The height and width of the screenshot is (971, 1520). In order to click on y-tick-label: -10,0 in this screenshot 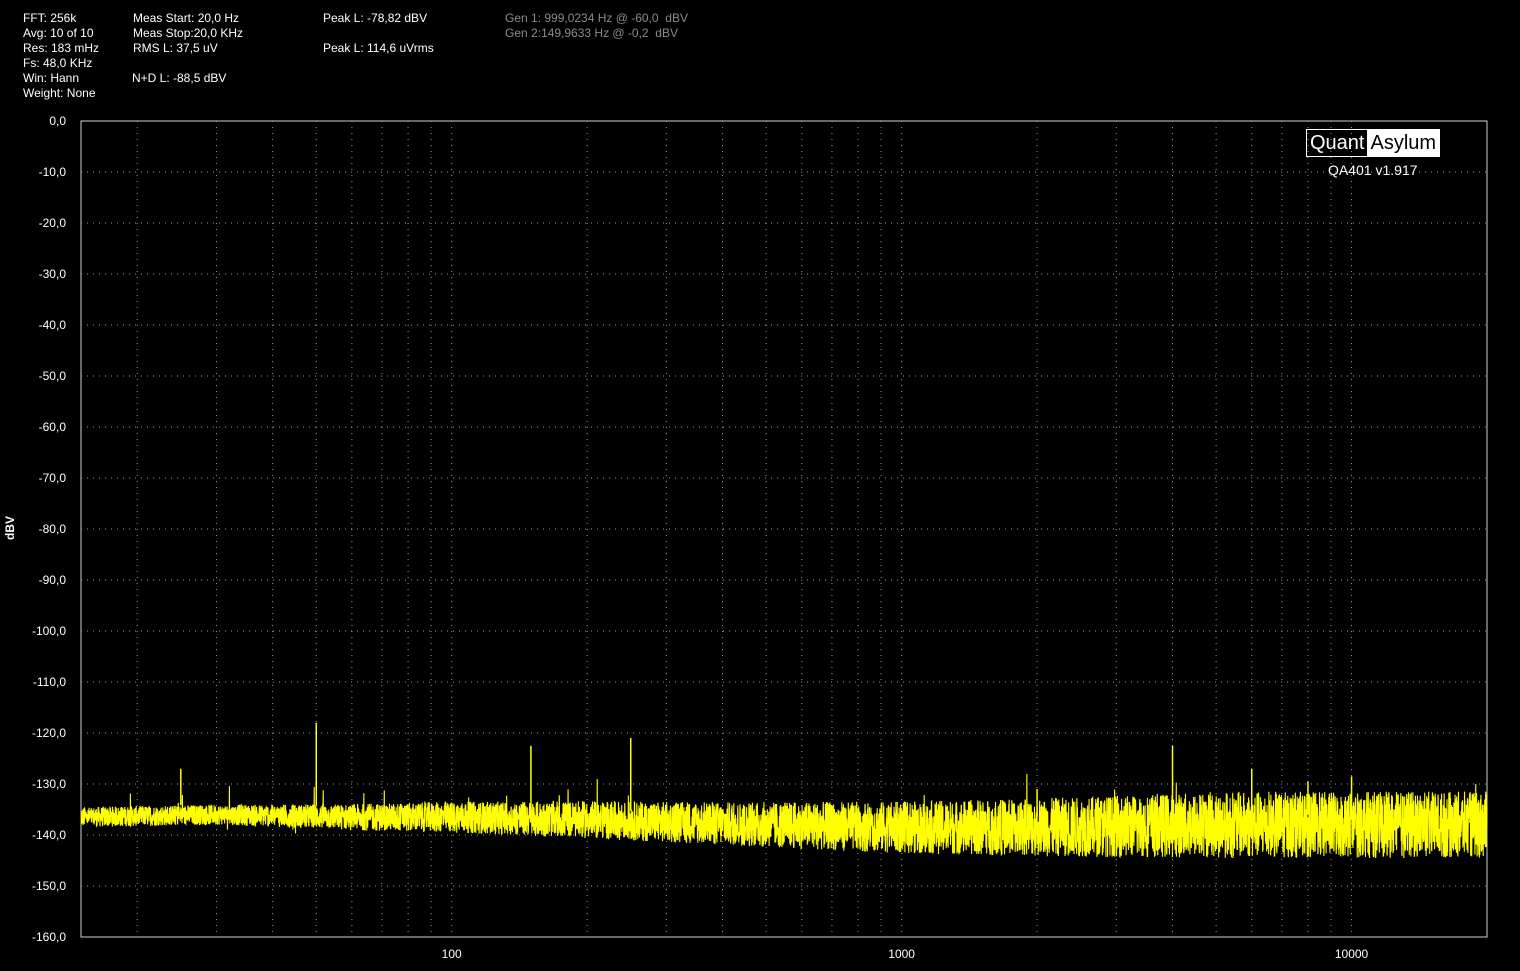, I will do `click(53, 172)`.